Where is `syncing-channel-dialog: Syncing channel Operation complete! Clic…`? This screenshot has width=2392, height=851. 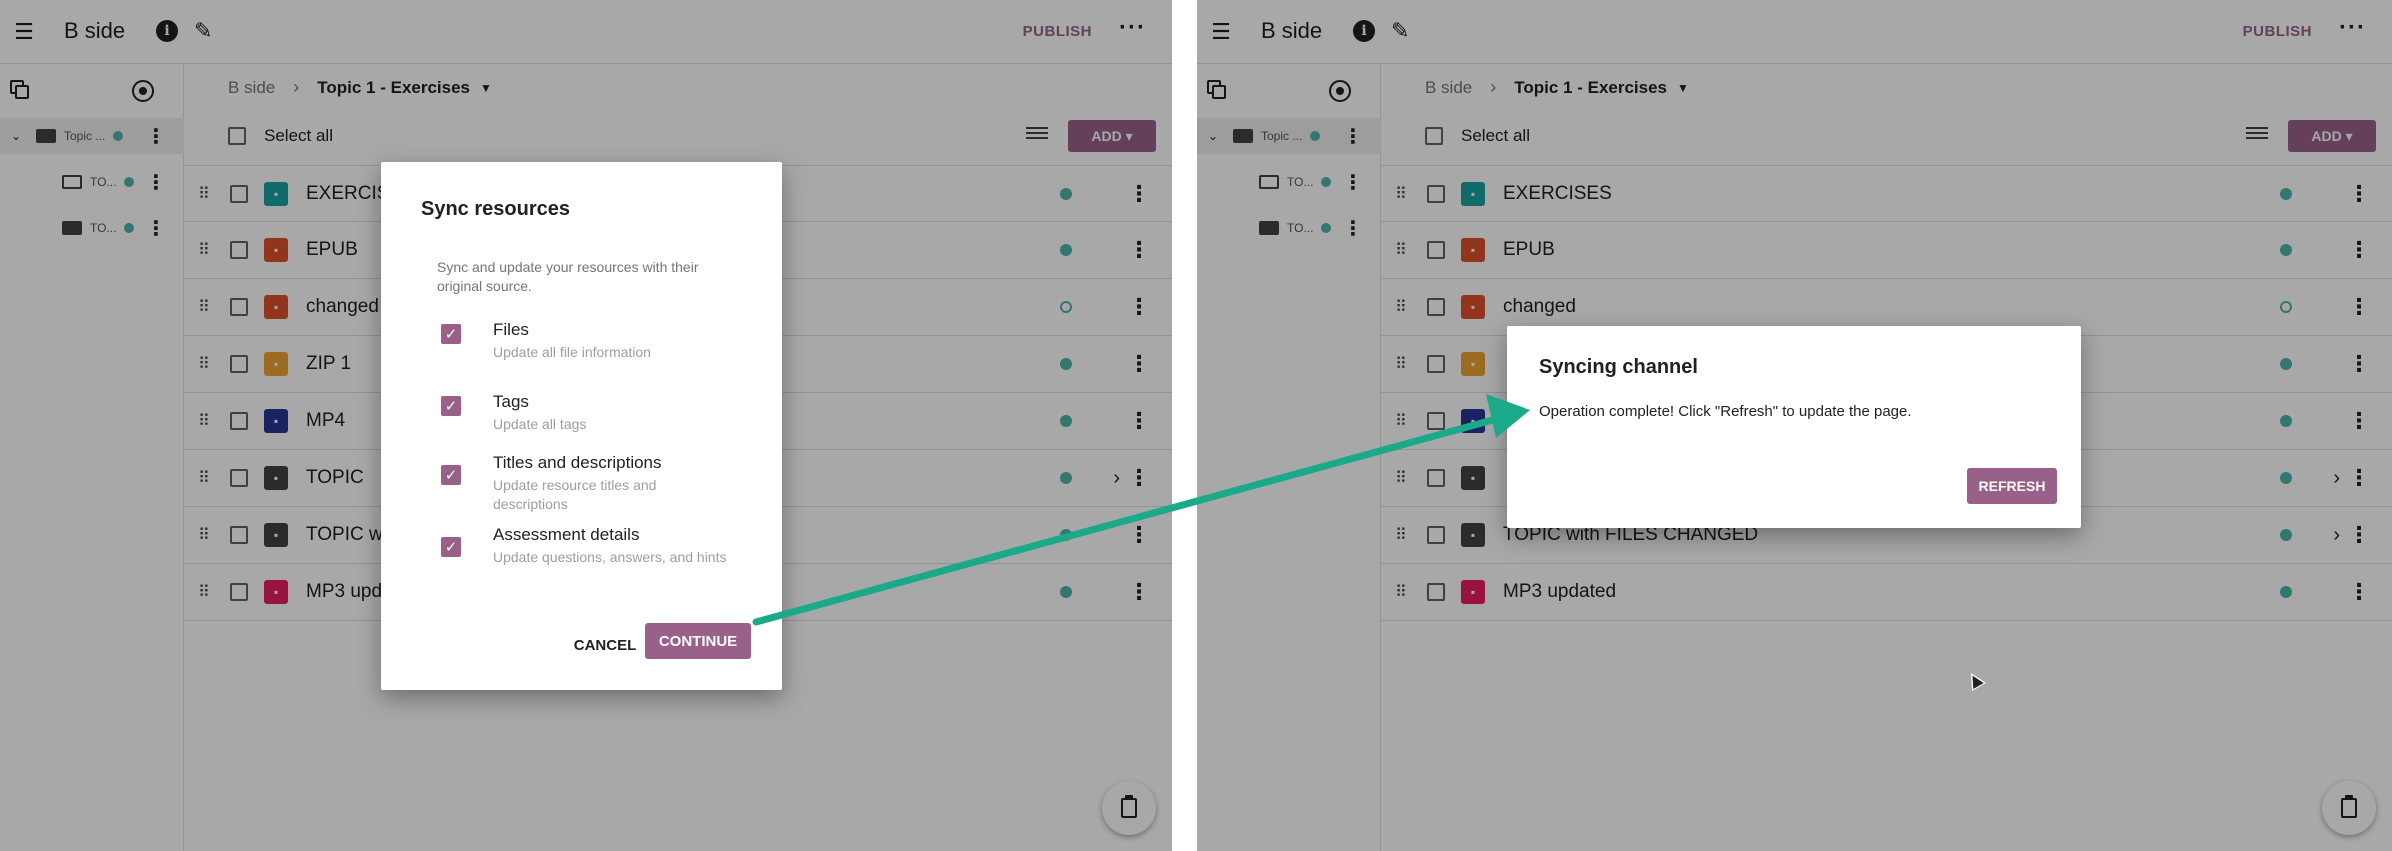 syncing-channel-dialog: Syncing channel Operation complete! Clic… is located at coordinates (1794, 427).